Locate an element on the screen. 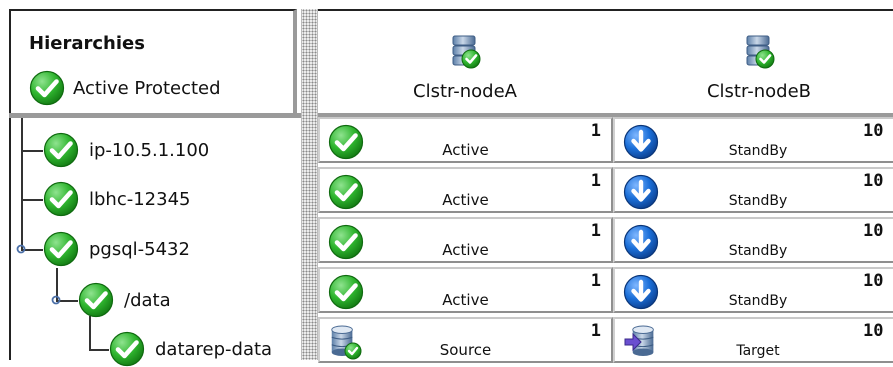 The height and width of the screenshot is (367, 893). state-label: Source is located at coordinates (465, 350).